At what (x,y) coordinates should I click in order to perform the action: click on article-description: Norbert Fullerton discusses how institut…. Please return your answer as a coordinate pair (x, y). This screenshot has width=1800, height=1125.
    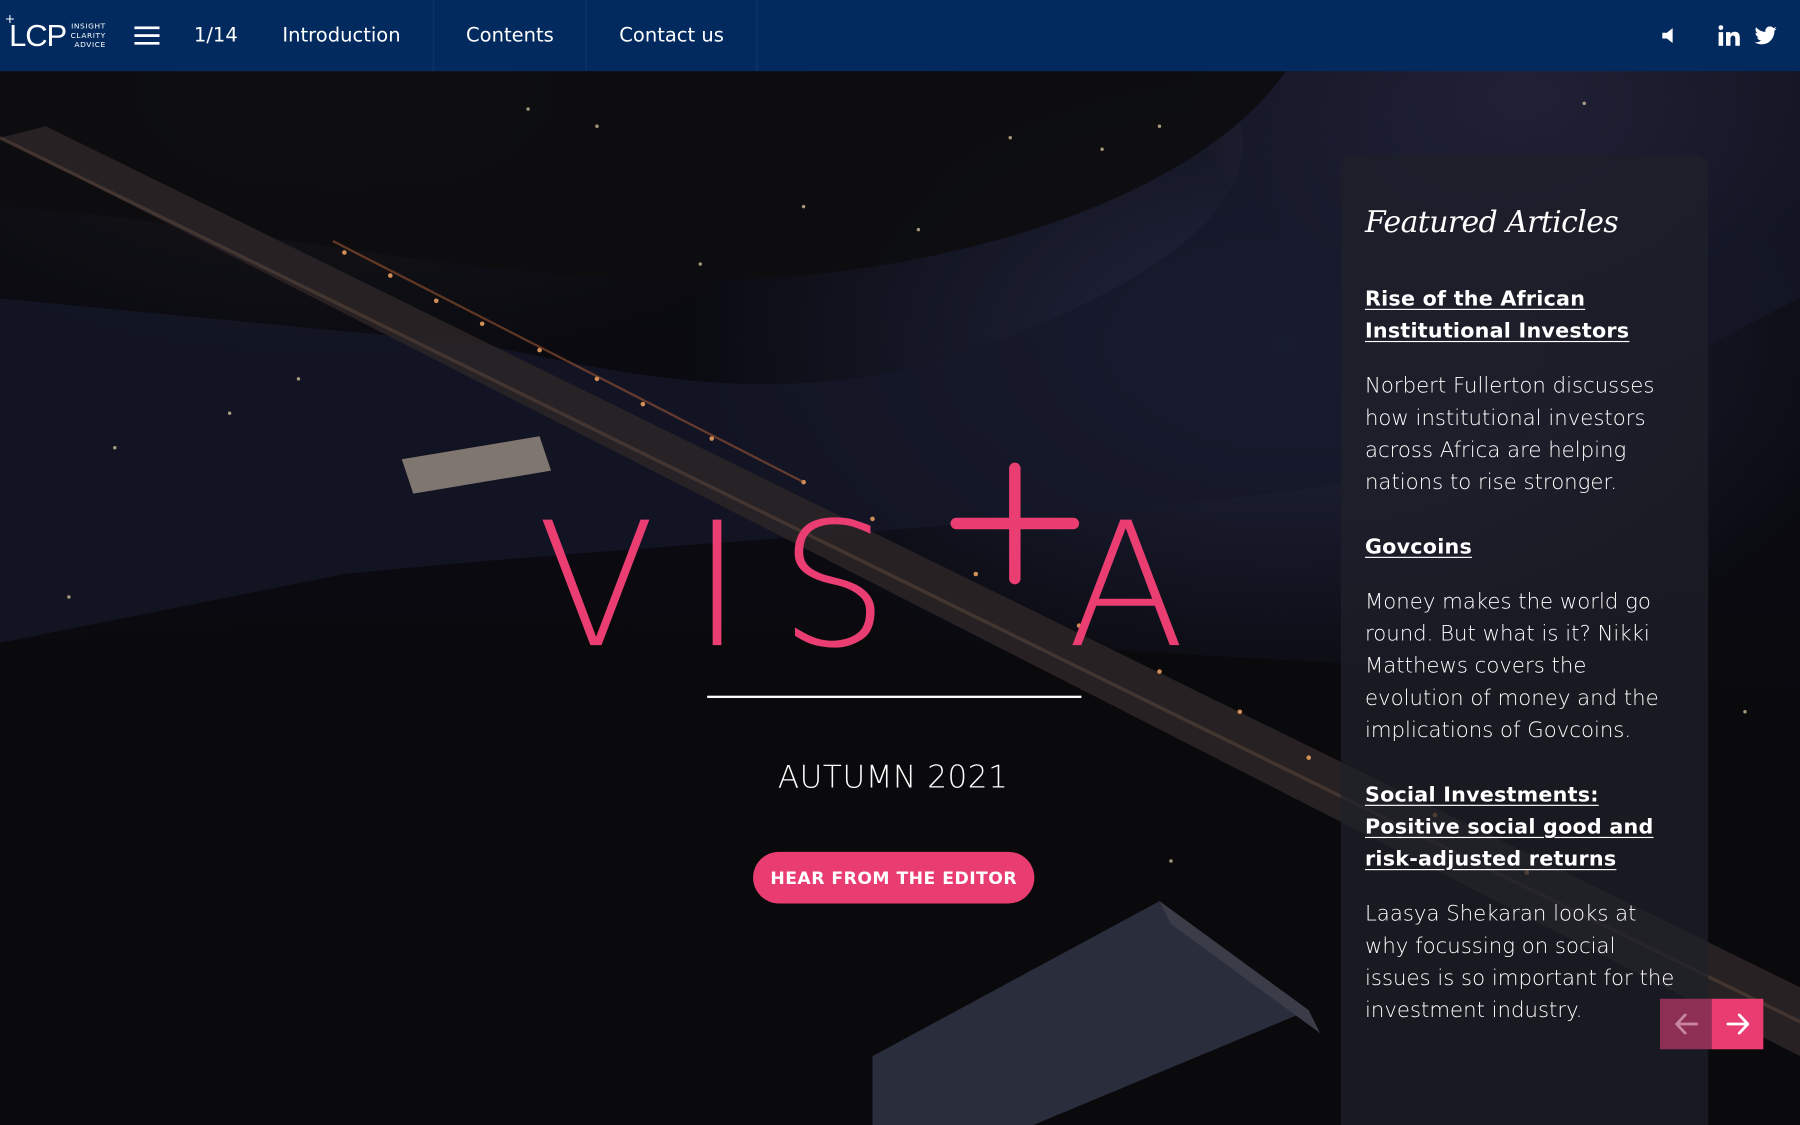
    Looking at the image, I should click on (1509, 434).